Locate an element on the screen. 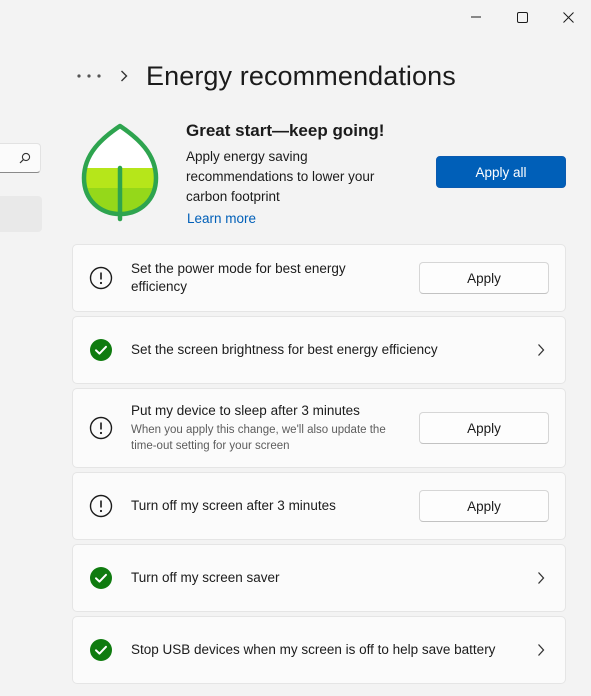 The width and height of the screenshot is (591, 696). hero-title: Great start—keep going! is located at coordinates (285, 130).